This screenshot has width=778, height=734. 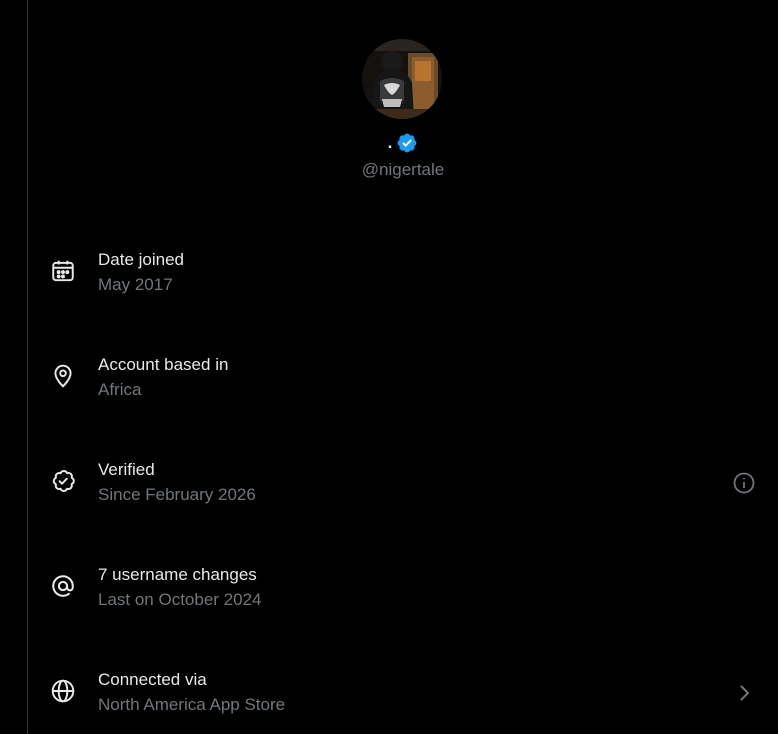 I want to click on display-name: ., so click(x=390, y=142).